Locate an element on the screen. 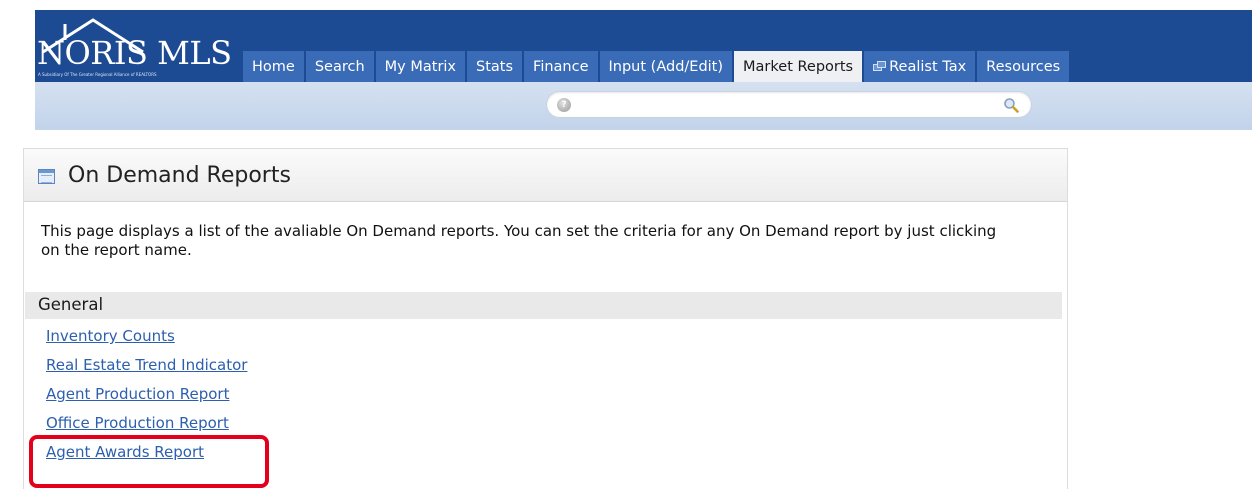  tab-label: Stats is located at coordinates (495, 66).